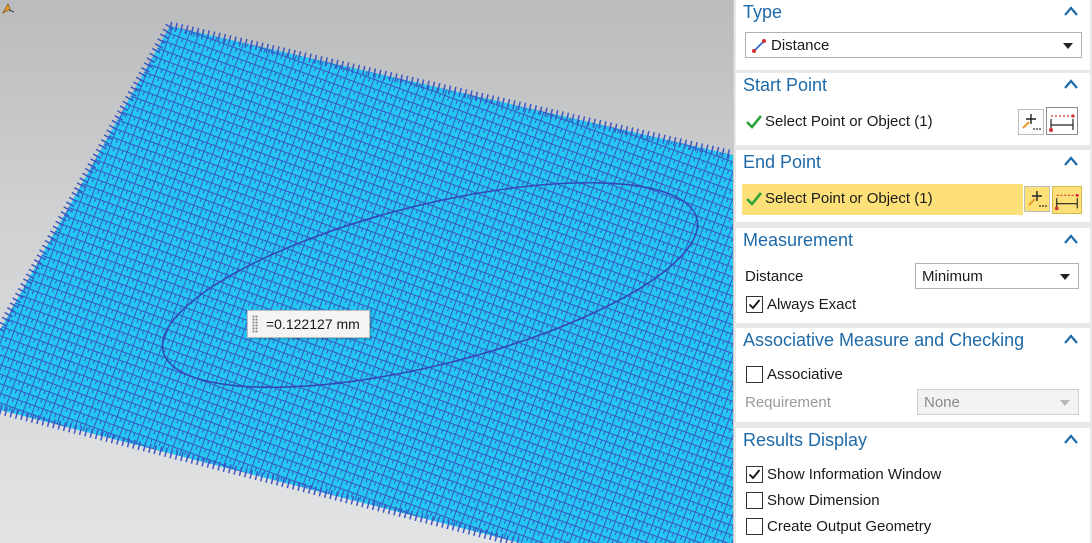 The image size is (1092, 543). I want to click on end-point-header: End Point, so click(913, 163).